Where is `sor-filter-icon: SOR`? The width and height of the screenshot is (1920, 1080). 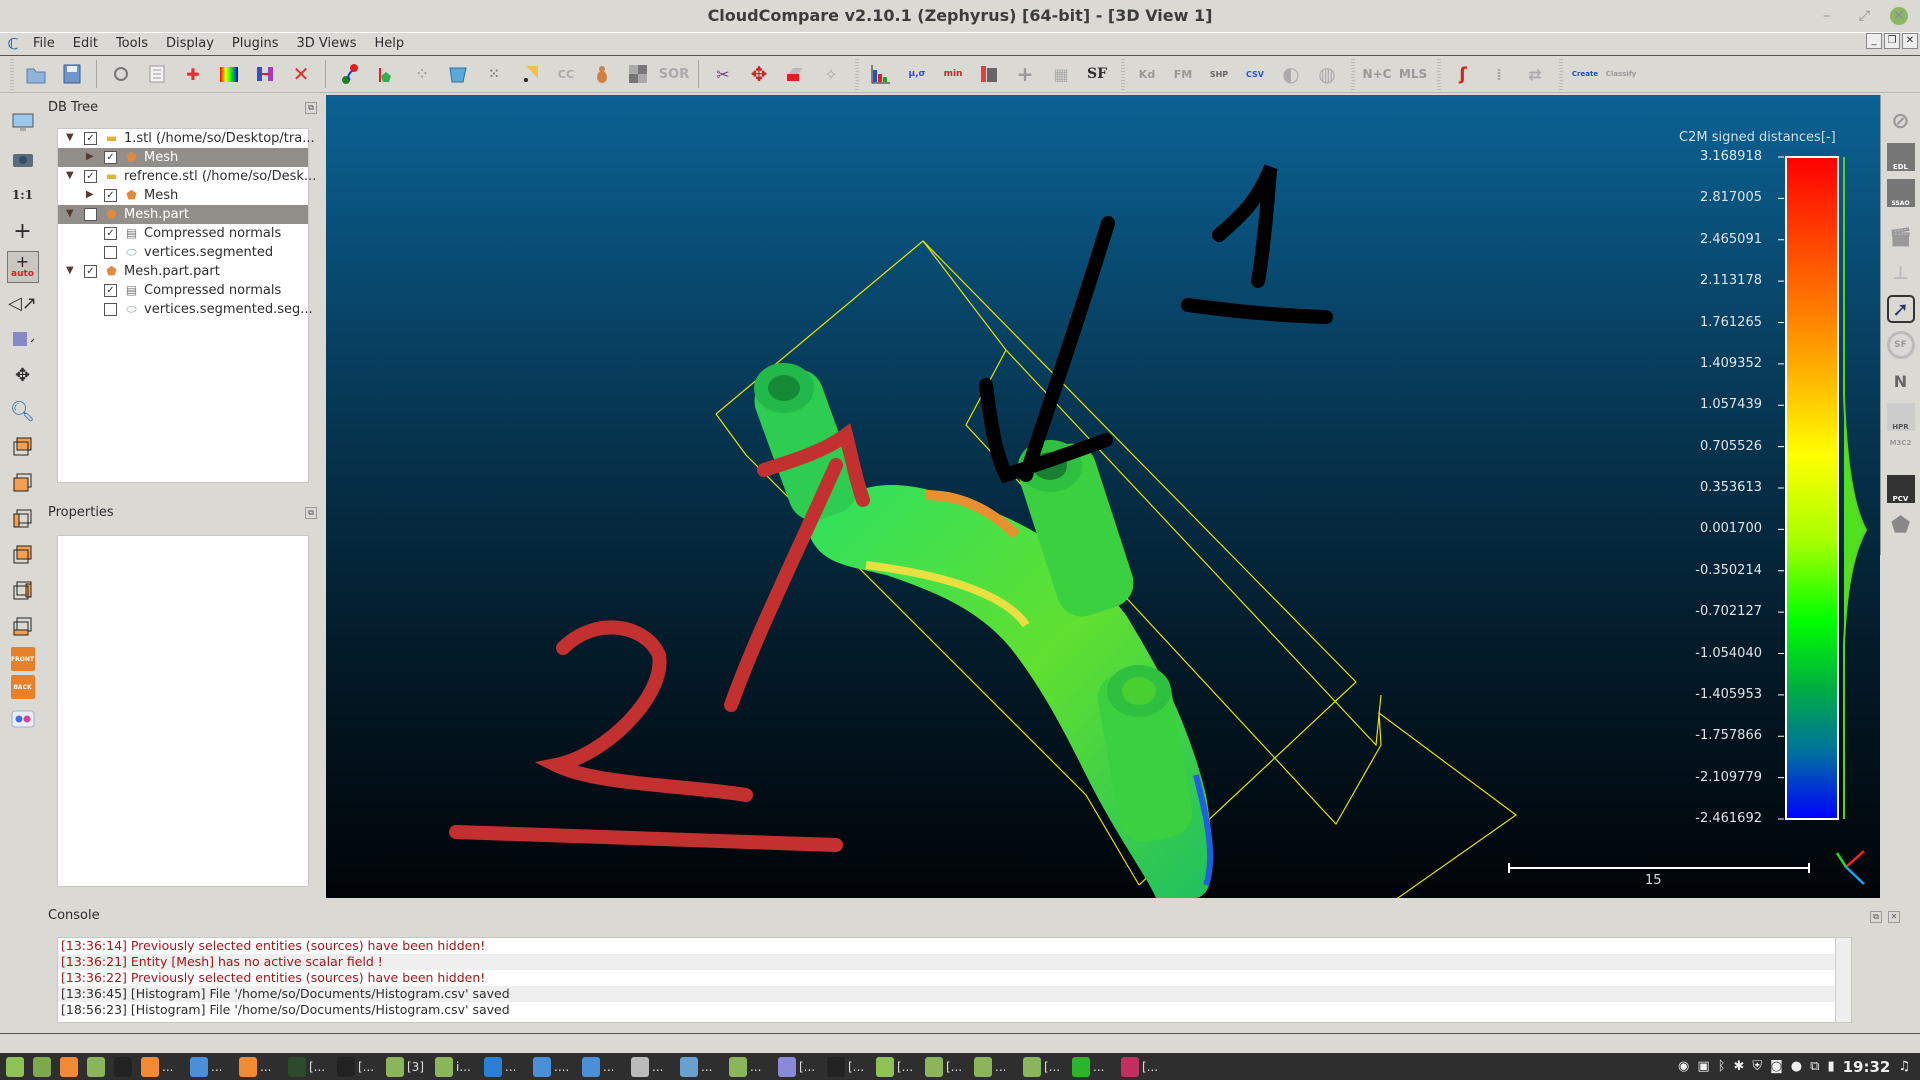 sor-filter-icon: SOR is located at coordinates (674, 74).